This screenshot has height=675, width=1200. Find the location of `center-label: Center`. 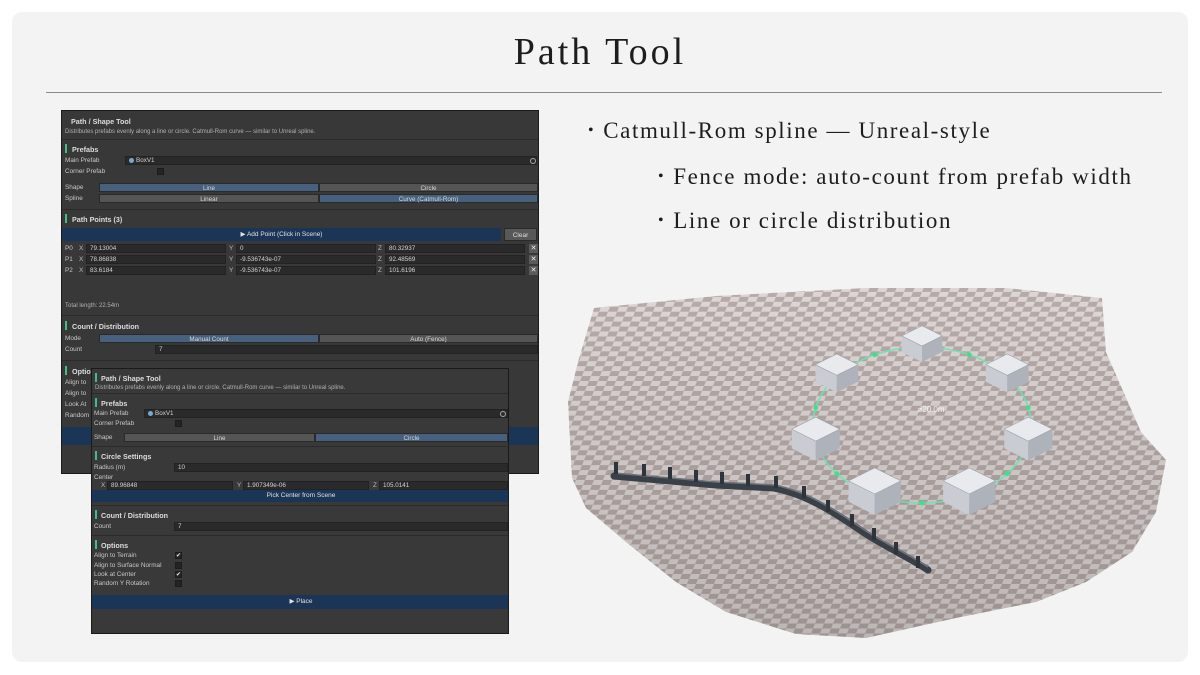

center-label: Center is located at coordinates (104, 477).